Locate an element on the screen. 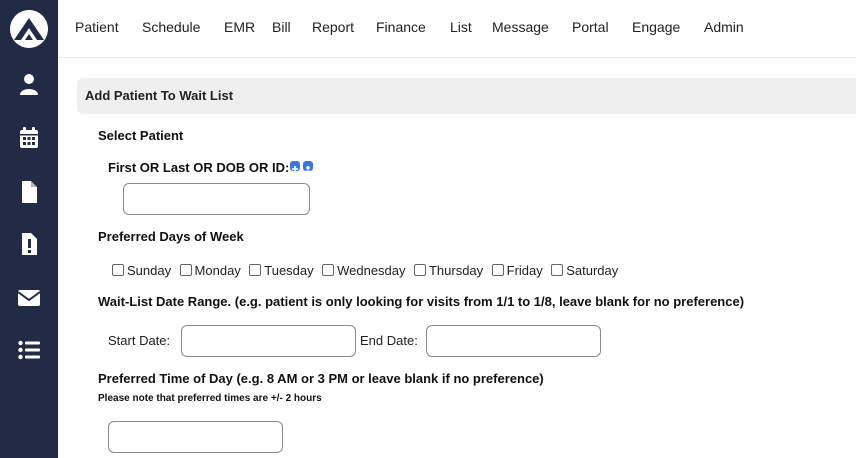 The image size is (856, 458). nav-admin: Admin is located at coordinates (724, 27).